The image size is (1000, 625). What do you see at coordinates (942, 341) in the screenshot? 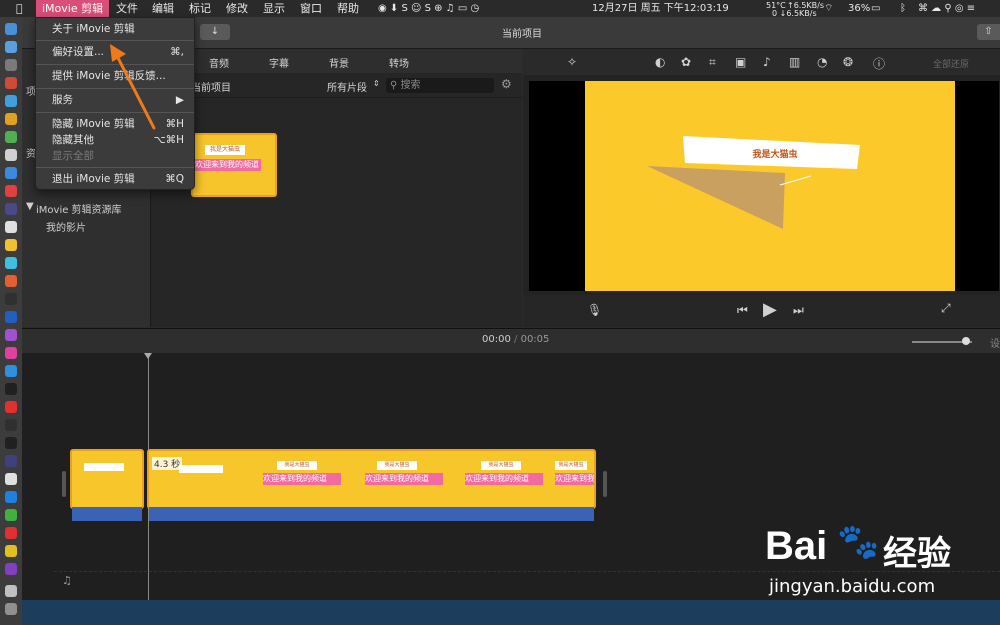
I see `zoom-slider` at bounding box center [942, 341].